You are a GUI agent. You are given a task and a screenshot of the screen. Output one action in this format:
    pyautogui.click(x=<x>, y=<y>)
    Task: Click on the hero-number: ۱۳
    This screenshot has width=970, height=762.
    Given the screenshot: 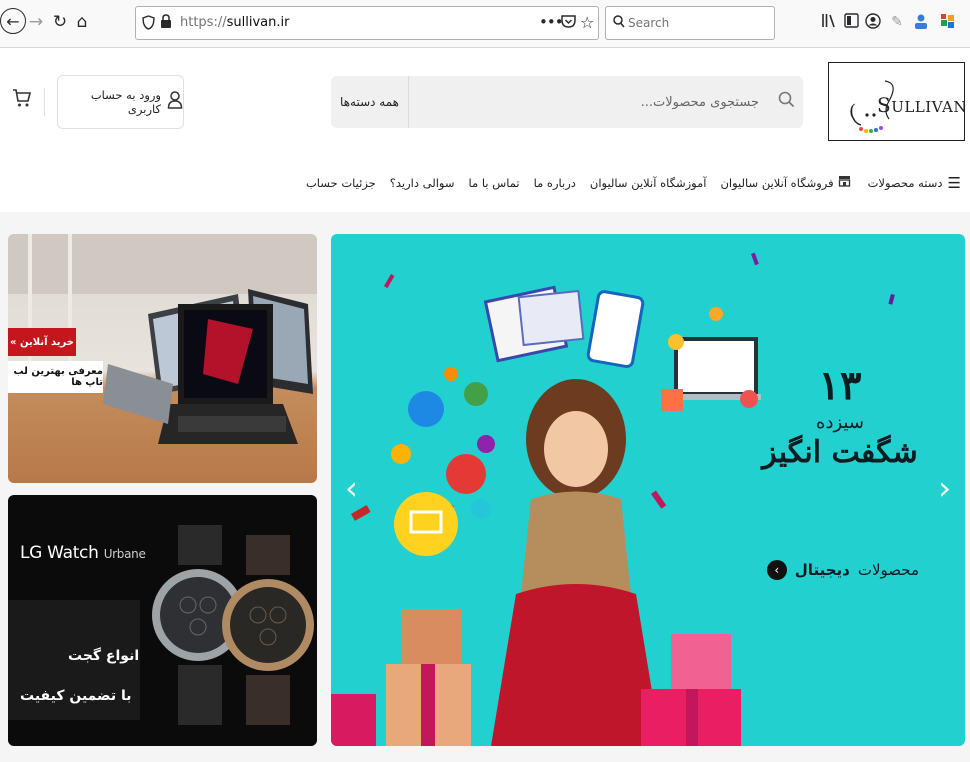 What is the action you would take?
    pyautogui.click(x=840, y=385)
    